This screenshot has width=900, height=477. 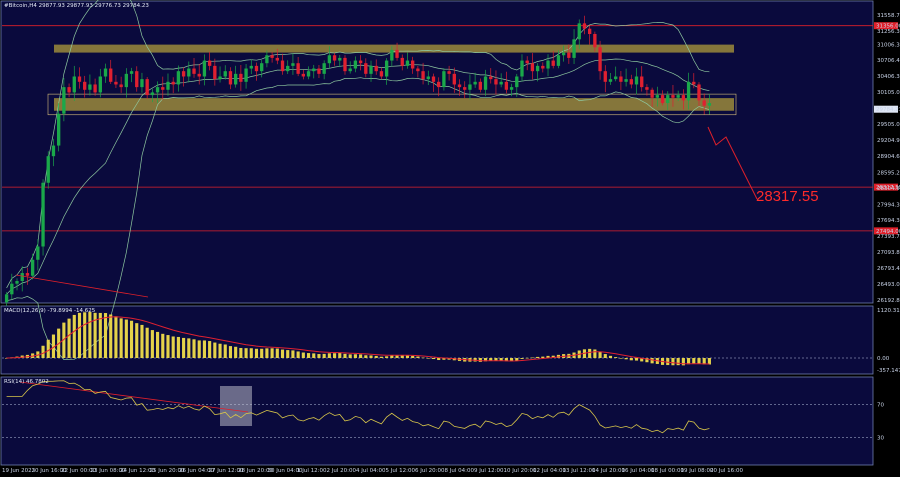 What do you see at coordinates (888, 110) in the screenshot?
I see `price-badge-text-2: 29784.23` at bounding box center [888, 110].